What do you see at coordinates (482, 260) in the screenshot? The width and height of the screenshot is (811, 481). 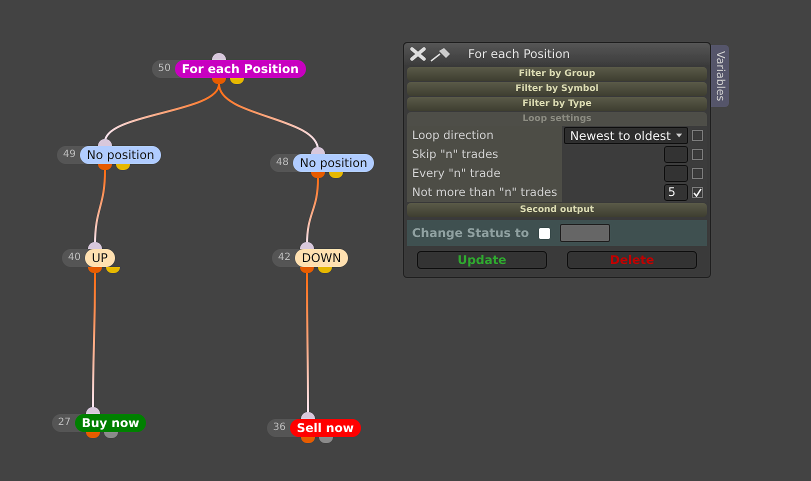 I see `action-button: Update` at bounding box center [482, 260].